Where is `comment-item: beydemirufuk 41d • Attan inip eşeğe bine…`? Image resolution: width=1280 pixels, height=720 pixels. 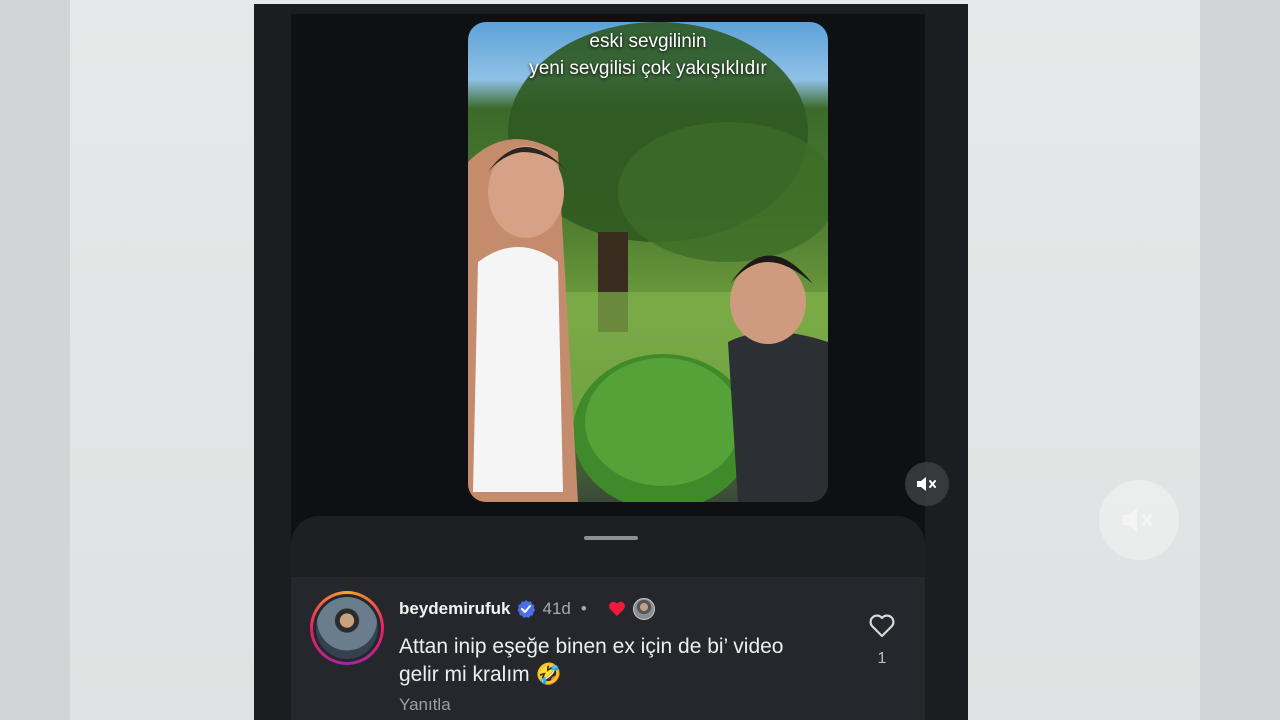
comment-item: beydemirufuk 41d • Attan inip eşeğe bine… is located at coordinates (608, 648).